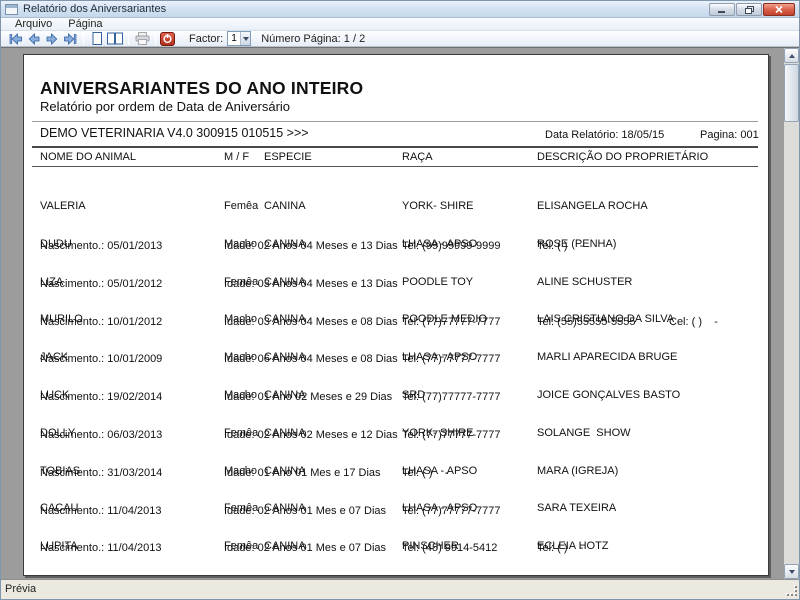 The height and width of the screenshot is (600, 800). What do you see at coordinates (729, 135) in the screenshot?
I see `report-page-number: Pagina: 001` at bounding box center [729, 135].